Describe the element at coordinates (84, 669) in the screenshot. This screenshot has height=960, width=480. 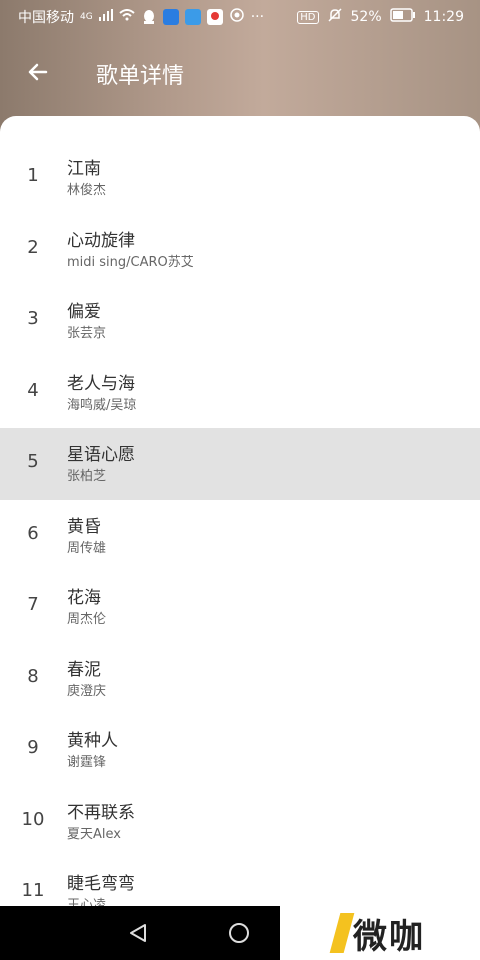
I see `song-title: 春泥` at that location.